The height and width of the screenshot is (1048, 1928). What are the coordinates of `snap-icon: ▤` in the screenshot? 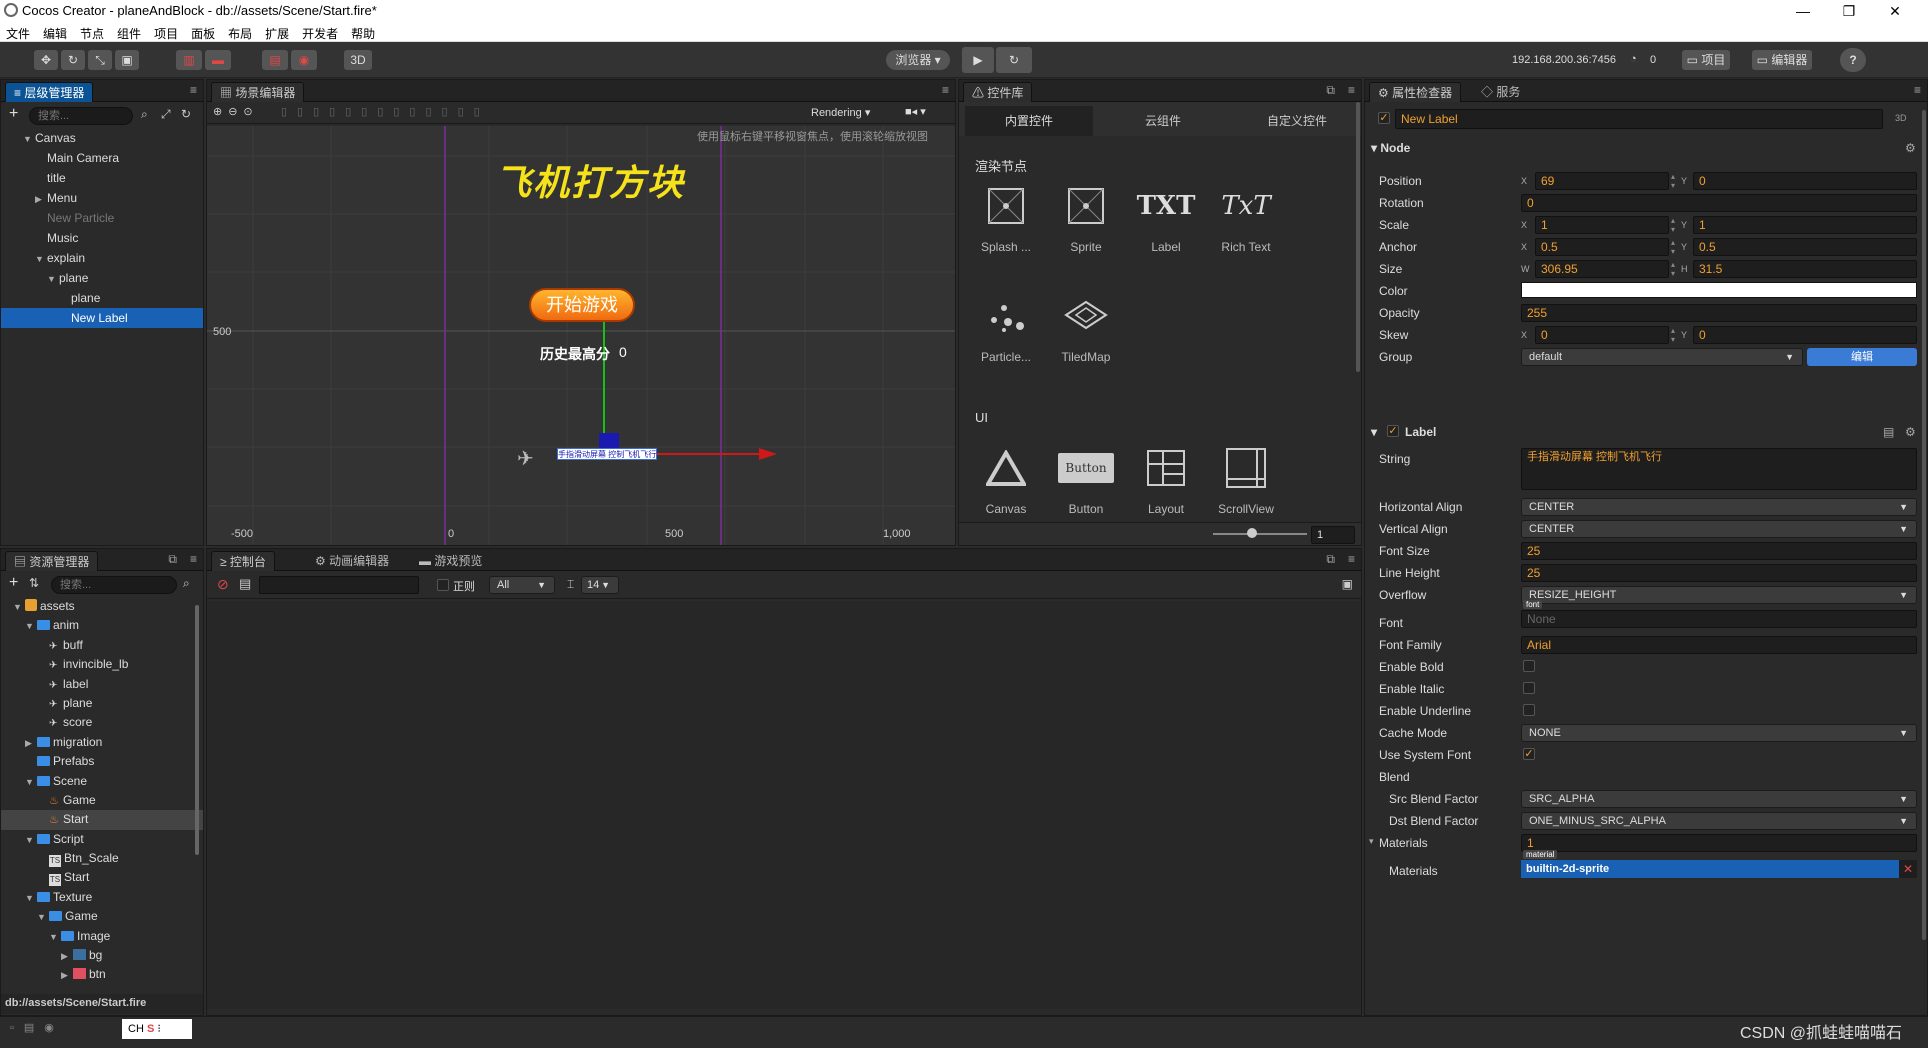 It's located at (275, 60).